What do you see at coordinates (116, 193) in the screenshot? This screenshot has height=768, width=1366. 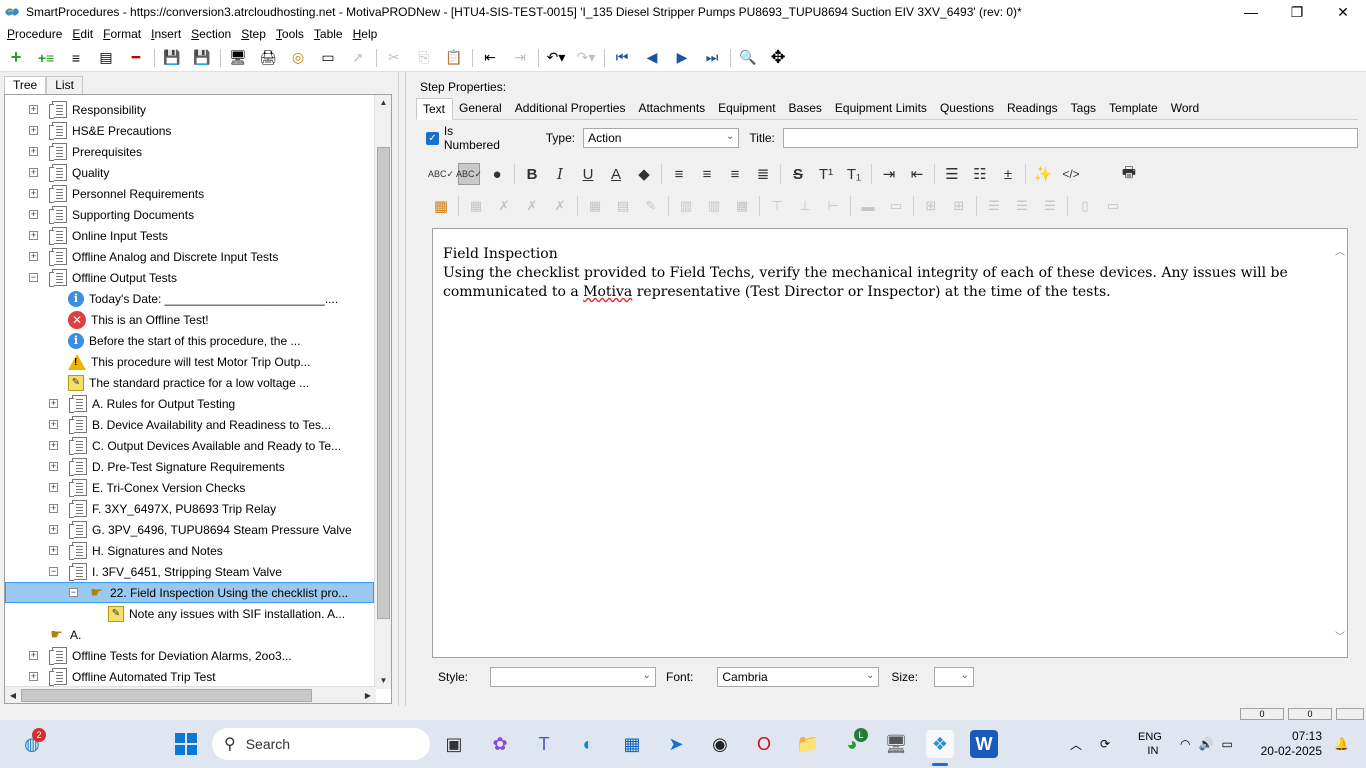 I see `tree-node: + Personnel Requirements` at bounding box center [116, 193].